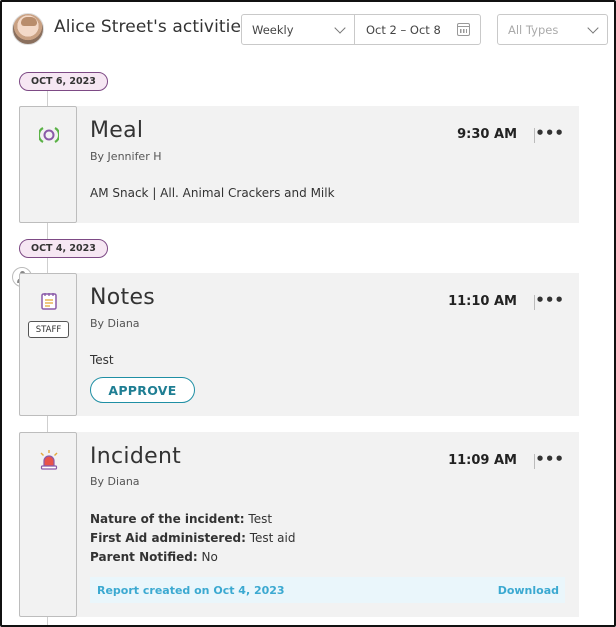 The height and width of the screenshot is (627, 616). Describe the element at coordinates (403, 29) in the screenshot. I see `date-range-value: Oct 2 – Oct 8` at that location.